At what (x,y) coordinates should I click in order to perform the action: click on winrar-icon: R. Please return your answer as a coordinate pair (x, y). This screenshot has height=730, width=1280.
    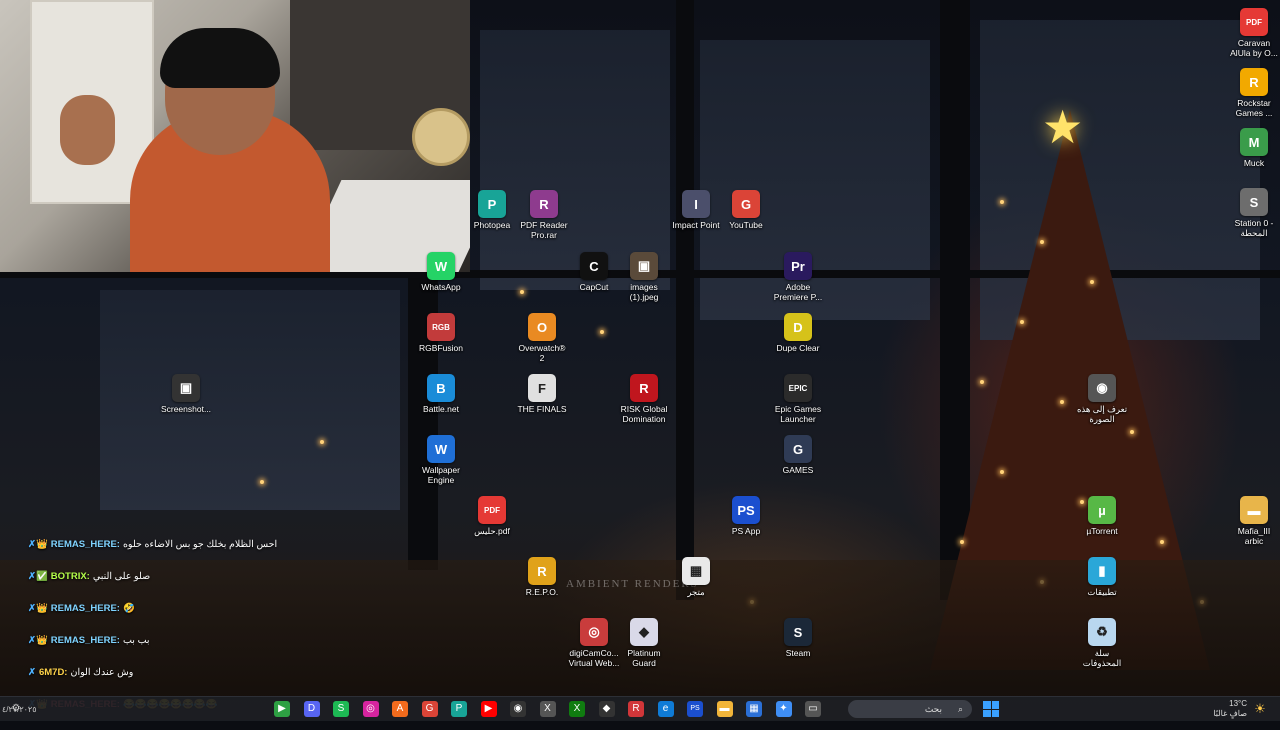
    Looking at the image, I should click on (544, 204).